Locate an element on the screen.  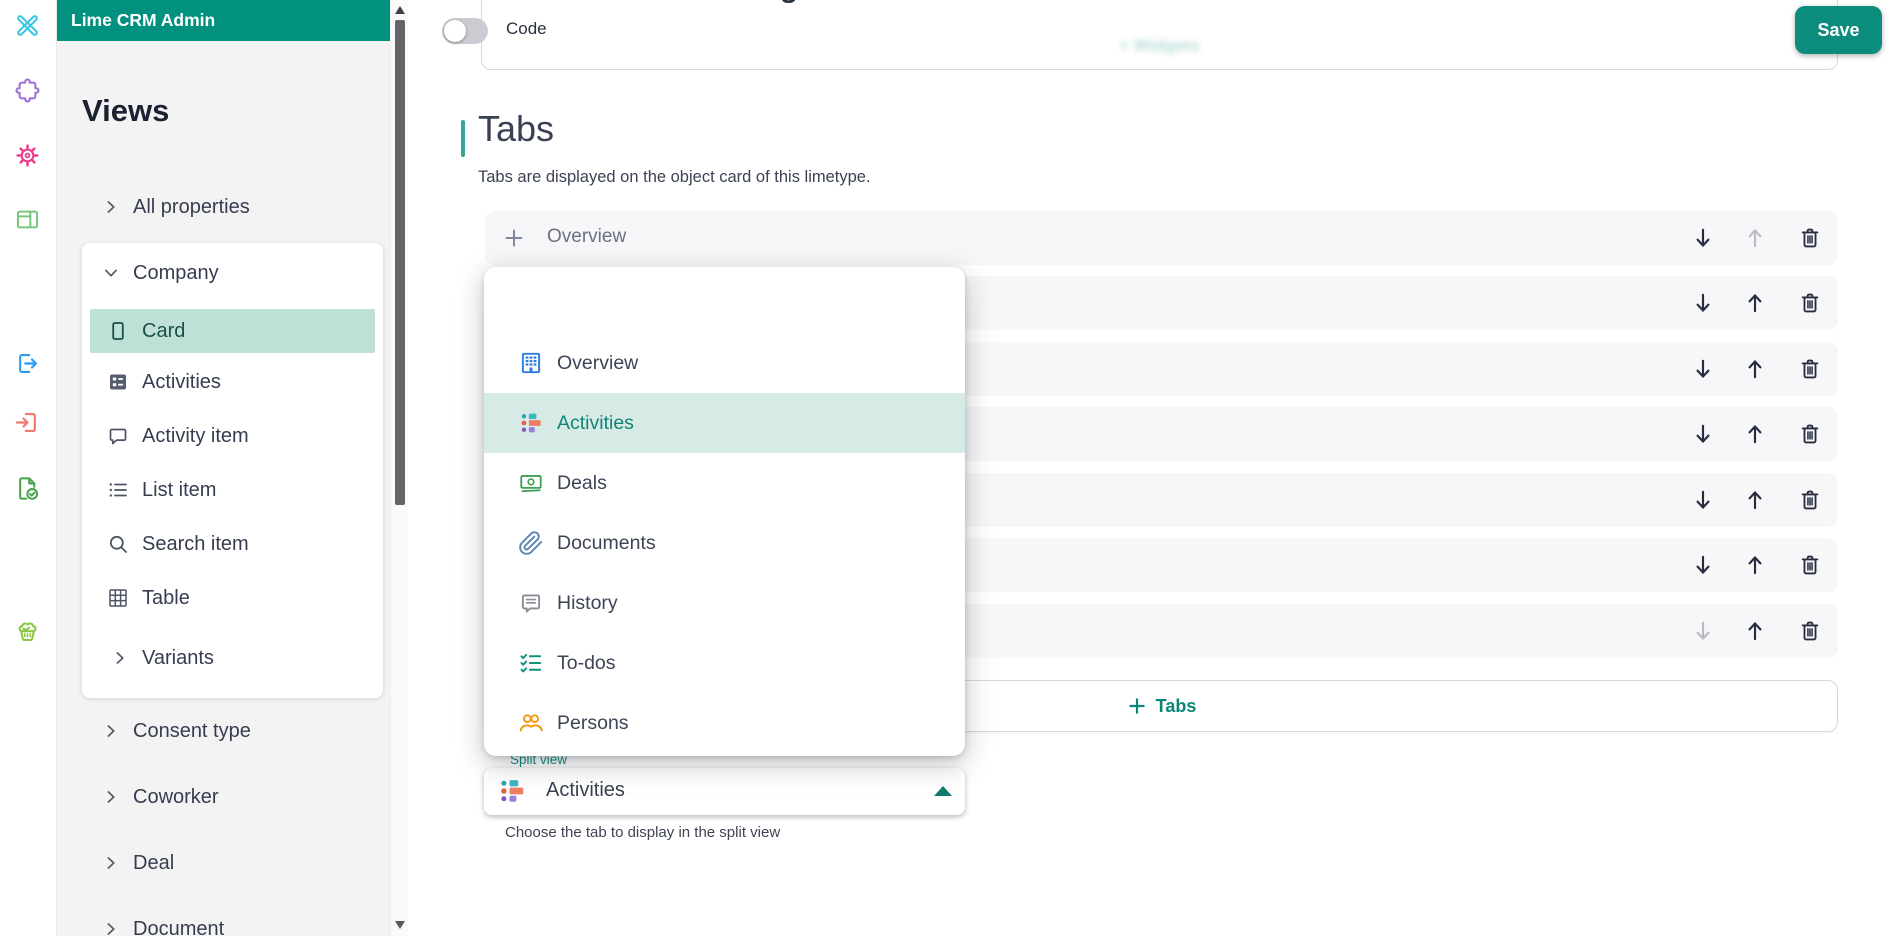
sidebar-item-search-item: Search item is located at coordinates (232, 544).